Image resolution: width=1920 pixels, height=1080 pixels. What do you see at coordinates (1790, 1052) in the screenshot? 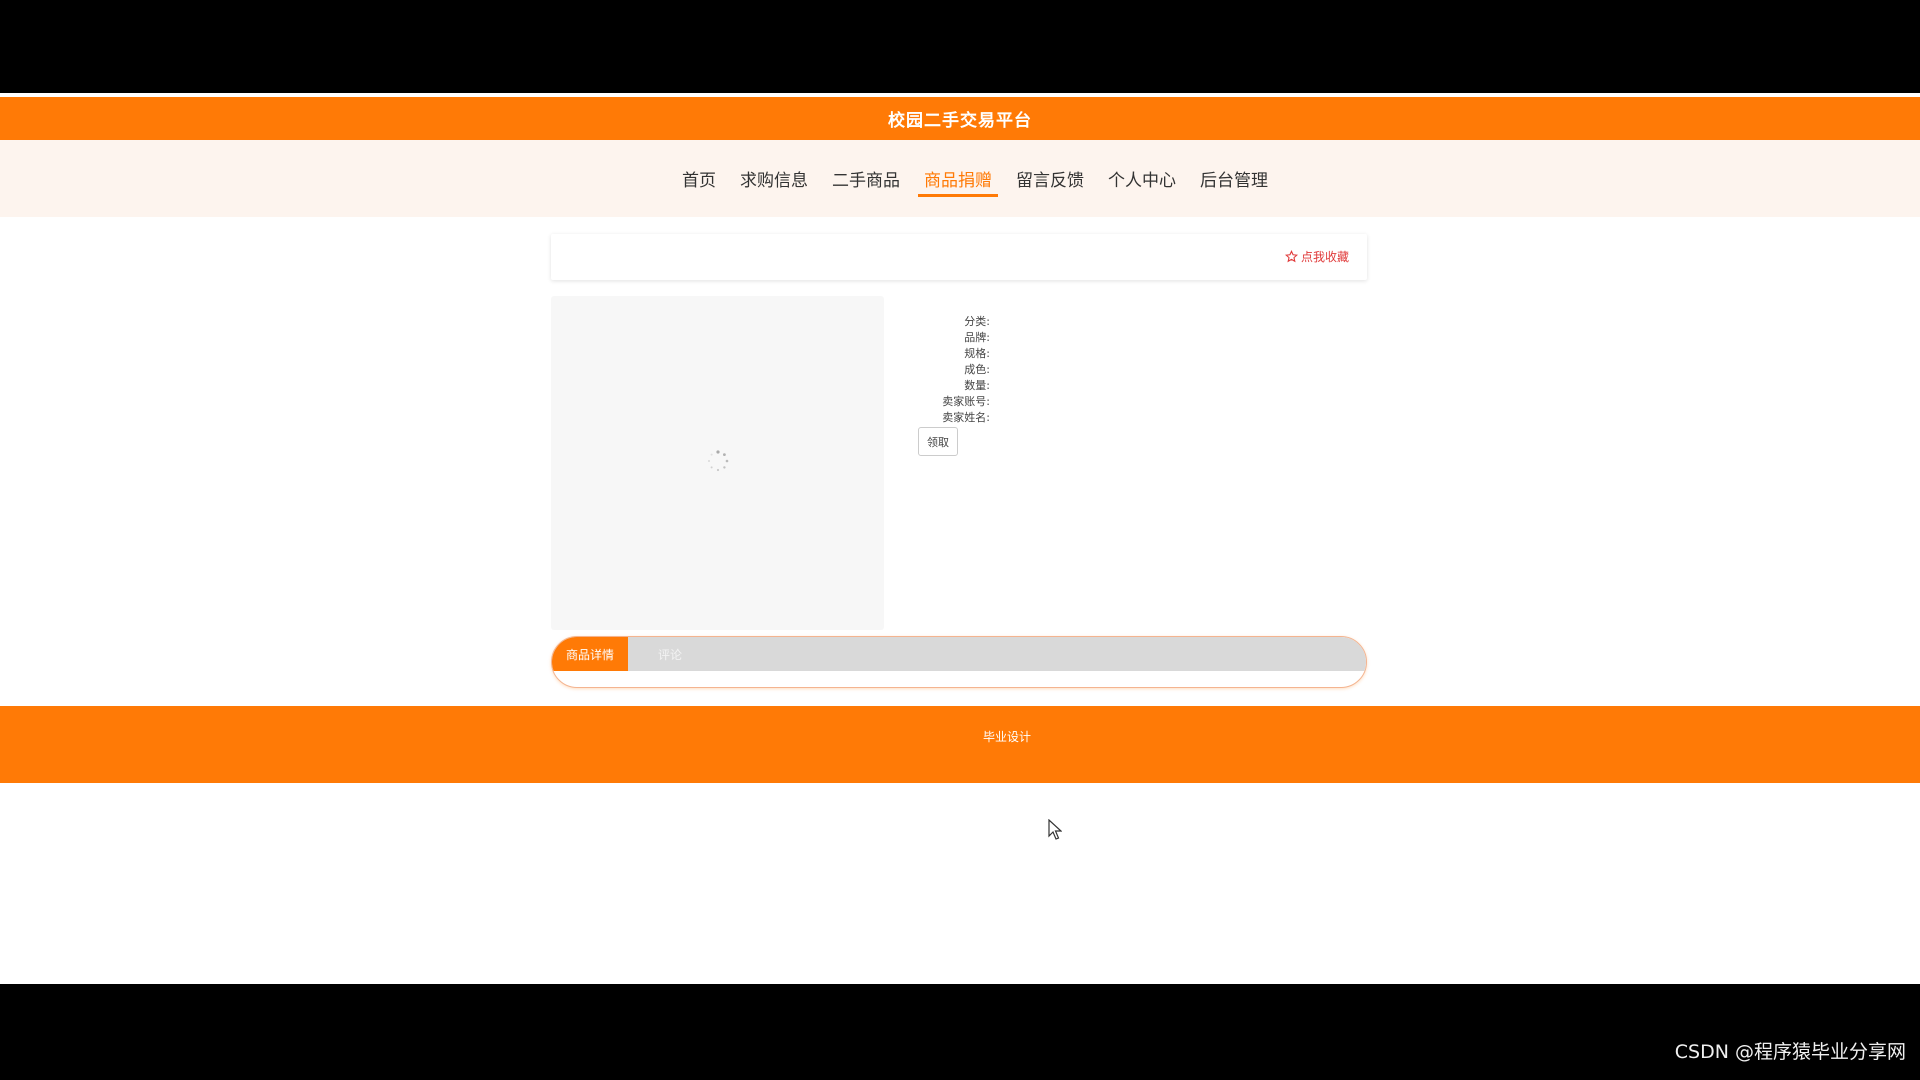
I see `watermark-text: CSDN @程序猿毕业分享网` at bounding box center [1790, 1052].